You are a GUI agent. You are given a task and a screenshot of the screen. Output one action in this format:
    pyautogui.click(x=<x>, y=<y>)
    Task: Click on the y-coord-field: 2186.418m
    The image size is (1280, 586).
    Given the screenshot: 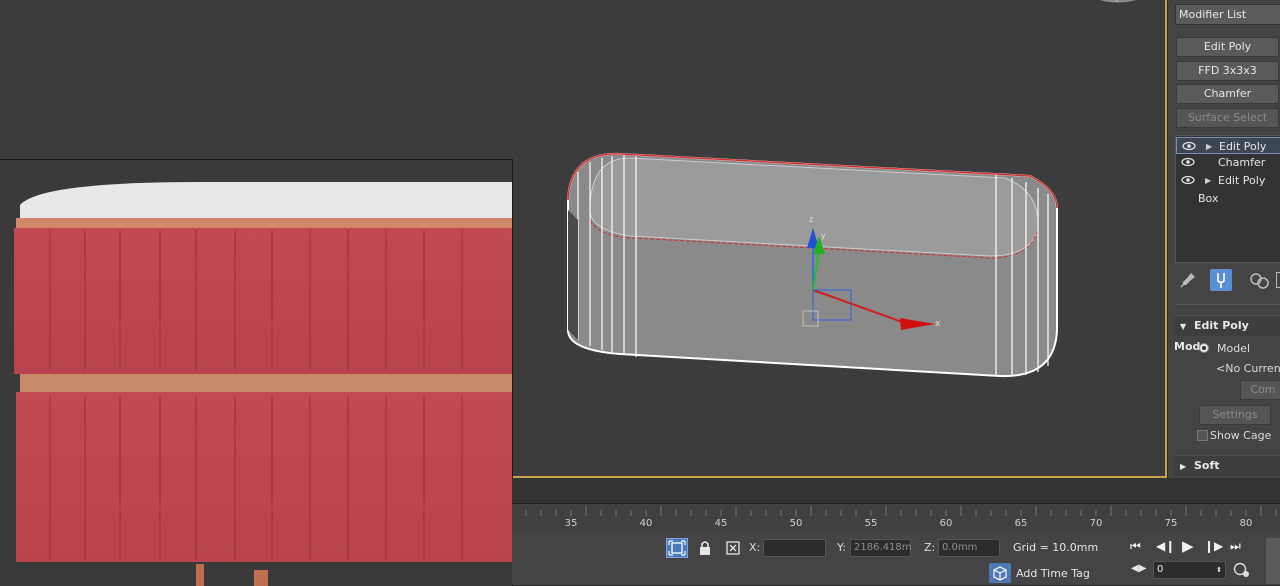 What is the action you would take?
    pyautogui.click(x=880, y=548)
    